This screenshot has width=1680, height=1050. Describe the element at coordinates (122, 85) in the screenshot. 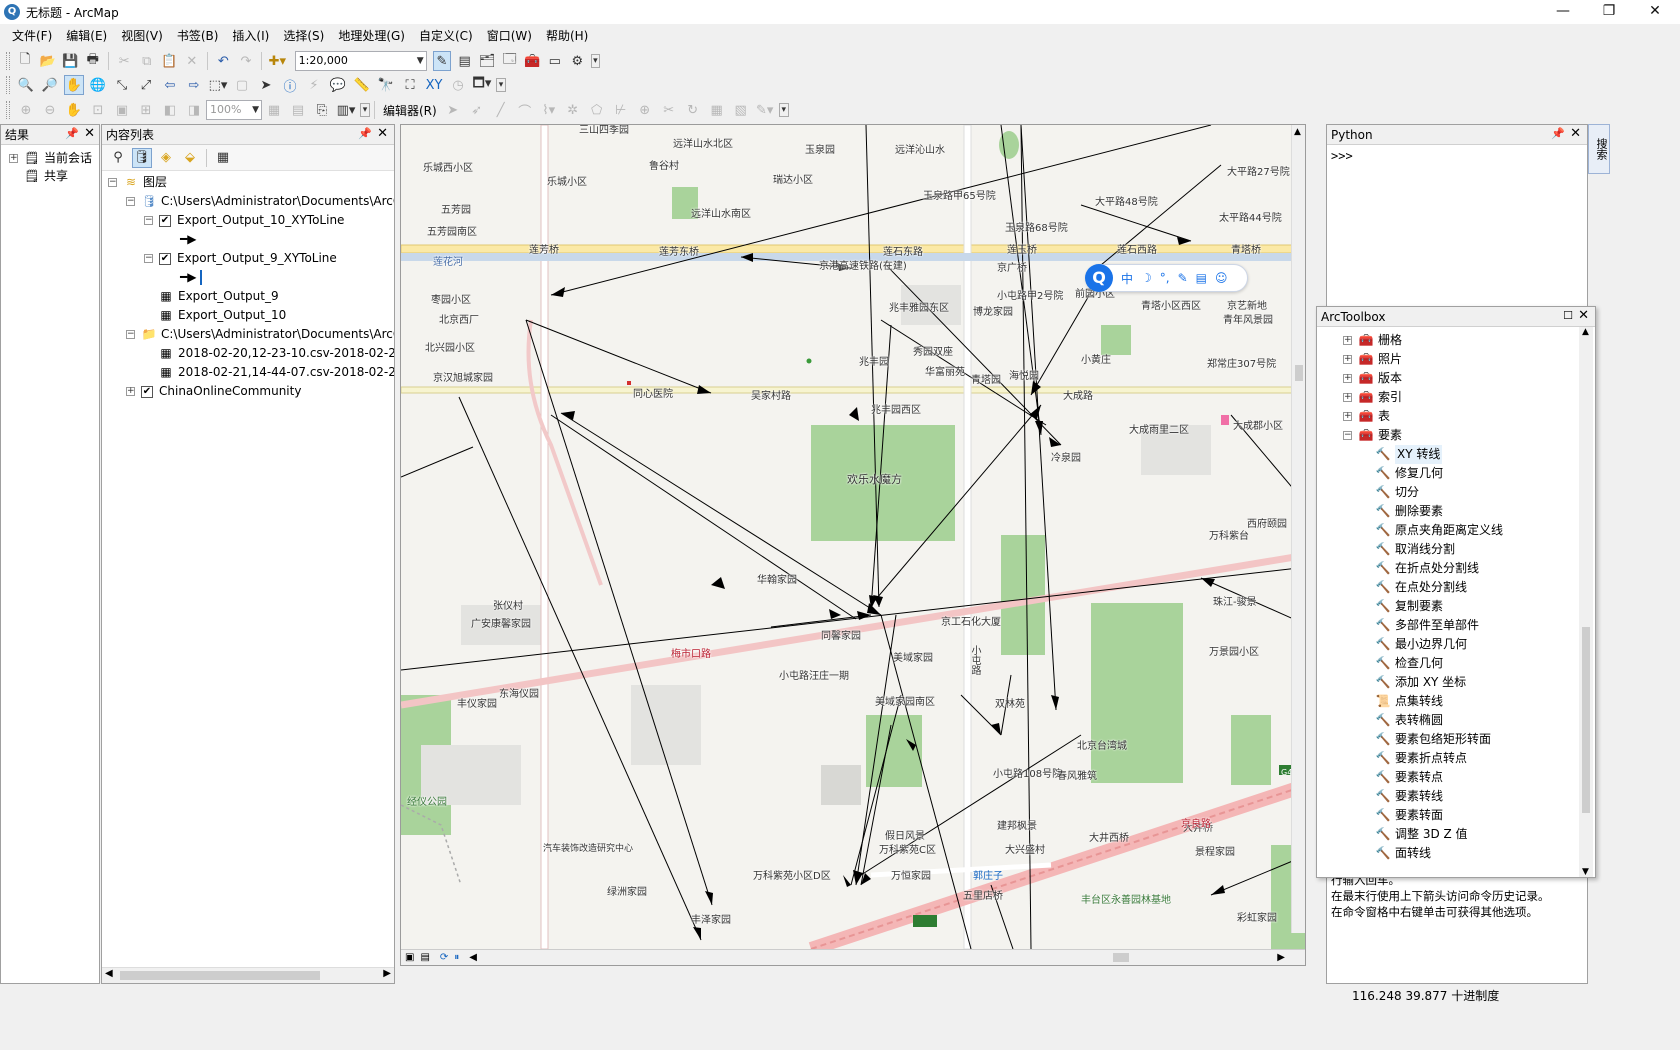

I see `fixed-zoom-in-icon: ⤡` at that location.